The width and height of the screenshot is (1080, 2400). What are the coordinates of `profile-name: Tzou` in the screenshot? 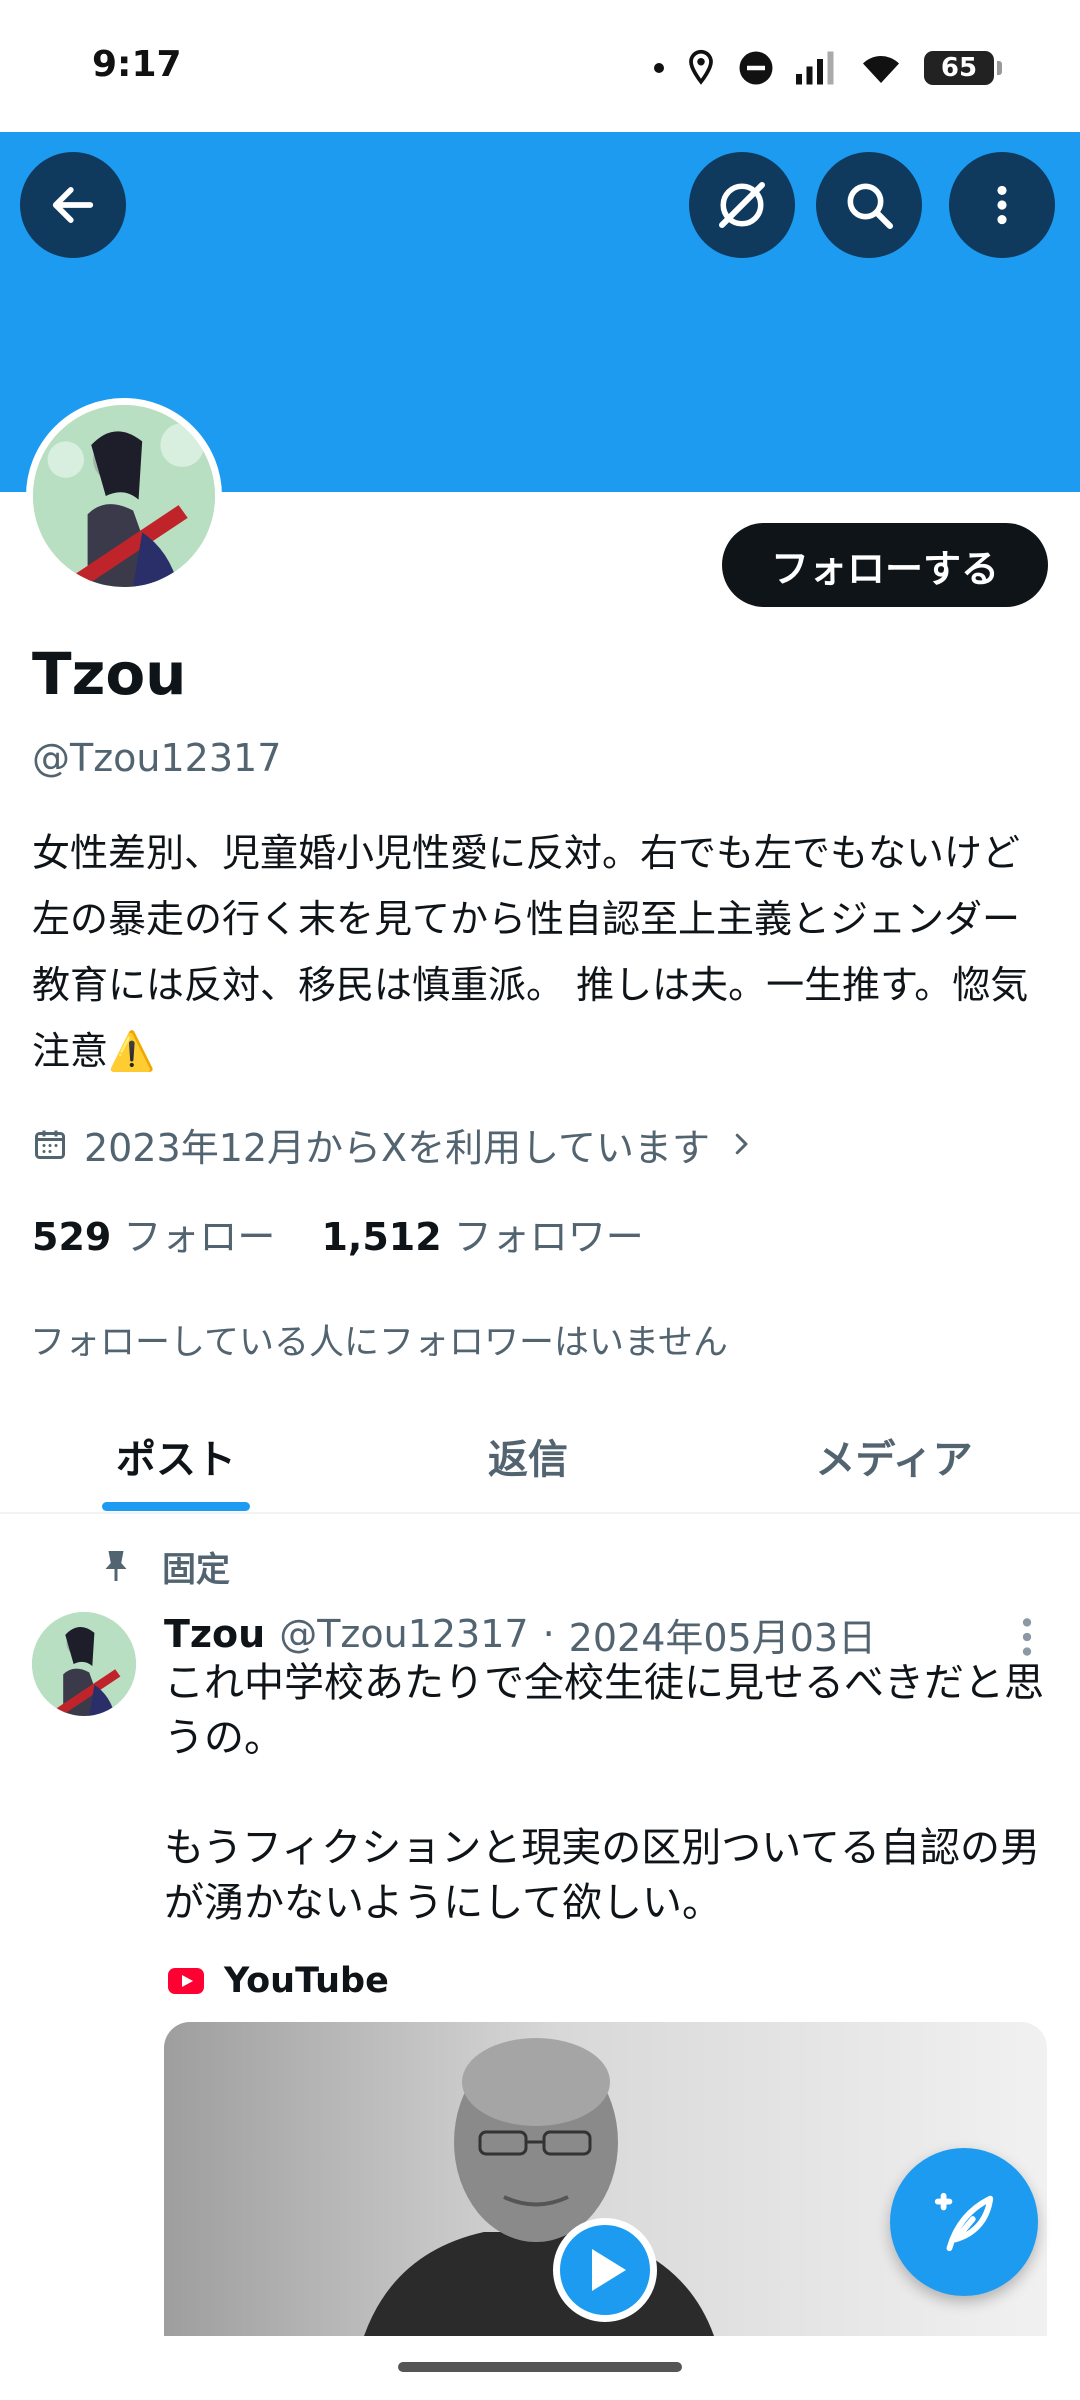 It's located at (109, 674).